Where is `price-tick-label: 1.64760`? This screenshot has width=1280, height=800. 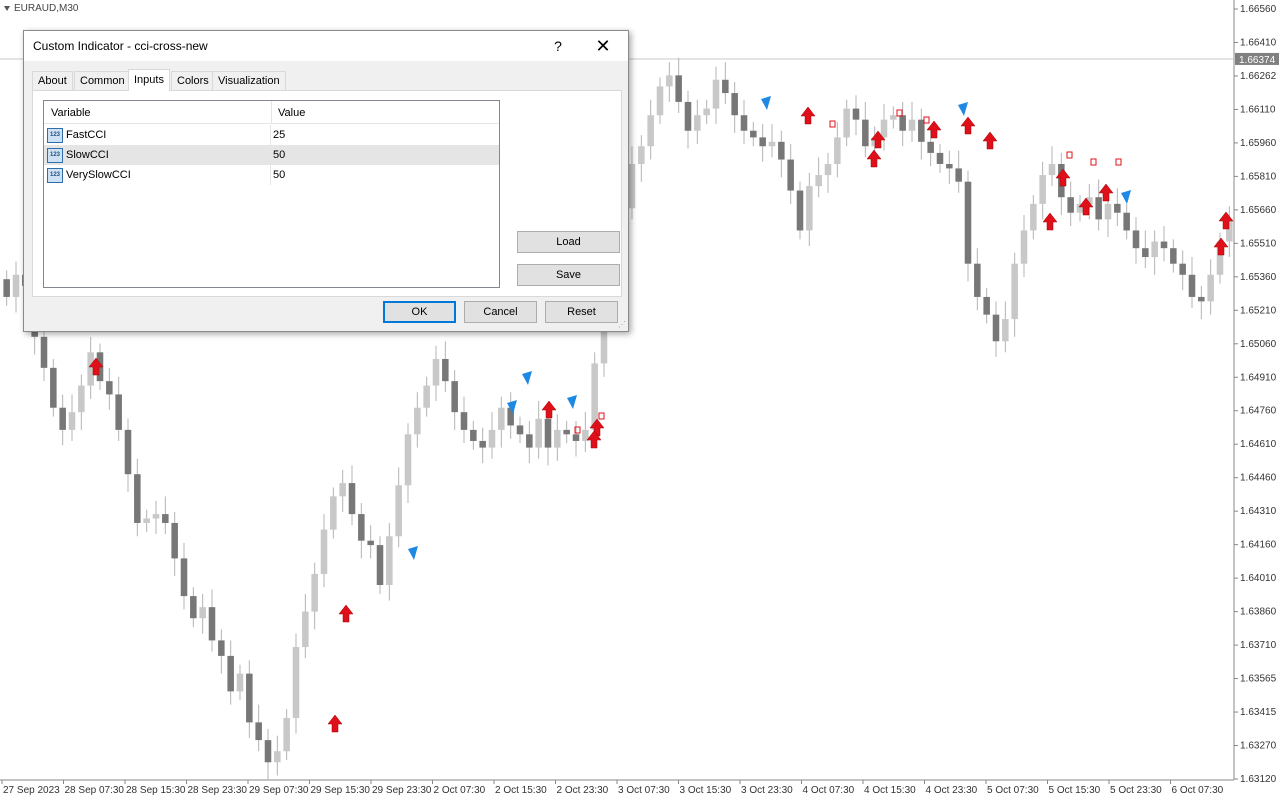 price-tick-label: 1.64760 is located at coordinates (1258, 411).